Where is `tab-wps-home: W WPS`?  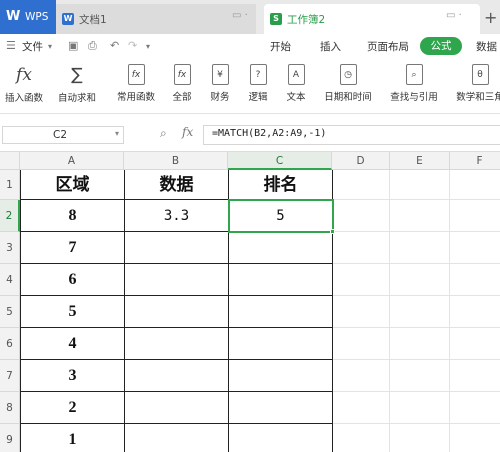 tab-wps-home: W WPS is located at coordinates (28, 17).